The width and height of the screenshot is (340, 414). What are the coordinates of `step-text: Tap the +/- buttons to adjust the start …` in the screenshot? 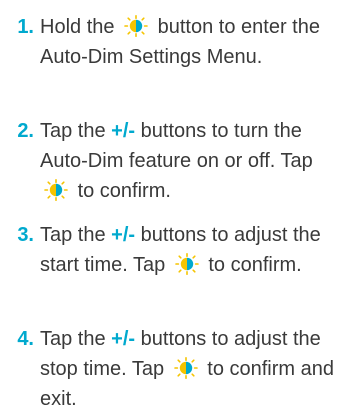 It's located at (188, 250).